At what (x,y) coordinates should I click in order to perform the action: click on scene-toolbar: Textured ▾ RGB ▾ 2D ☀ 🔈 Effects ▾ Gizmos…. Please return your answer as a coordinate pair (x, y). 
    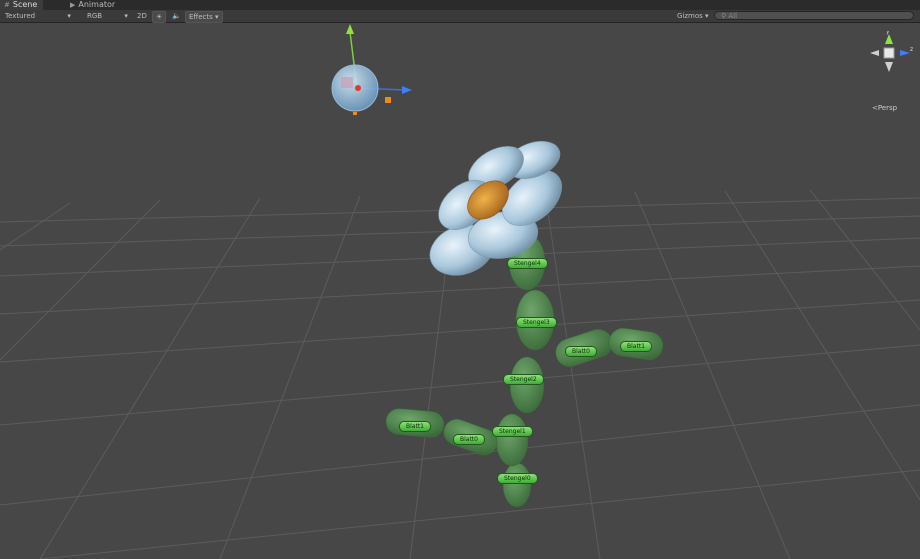
    Looking at the image, I should click on (460, 16).